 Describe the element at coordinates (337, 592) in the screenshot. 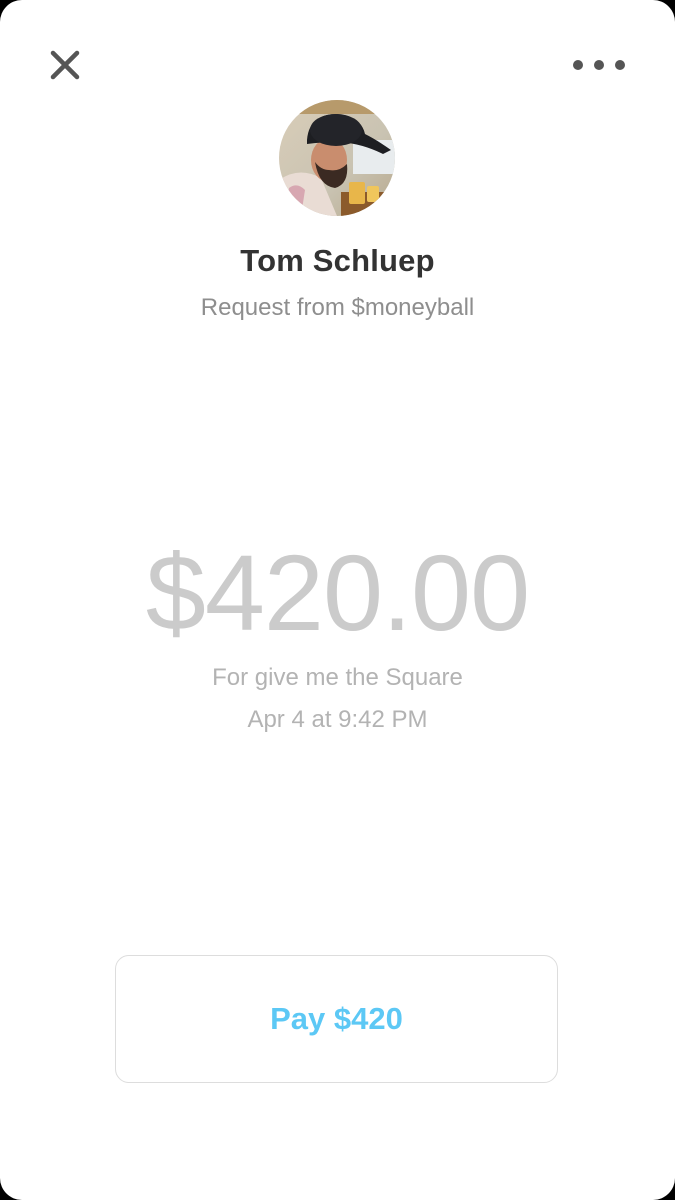

I see `request-amount: $420.00` at that location.